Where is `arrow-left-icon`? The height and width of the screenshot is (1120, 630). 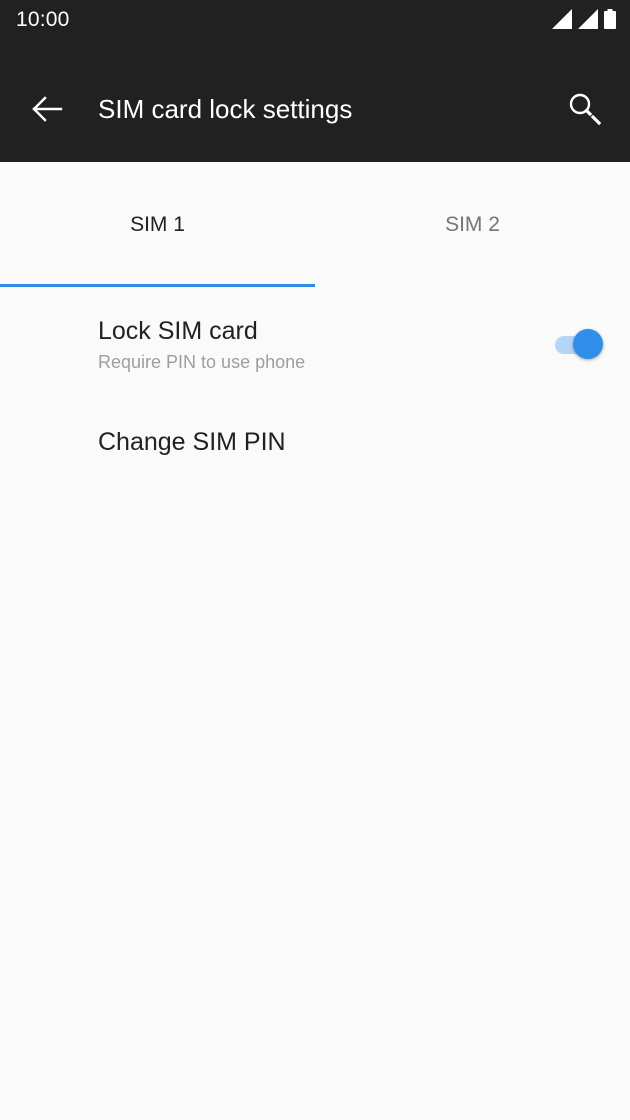
arrow-left-icon is located at coordinates (47, 111).